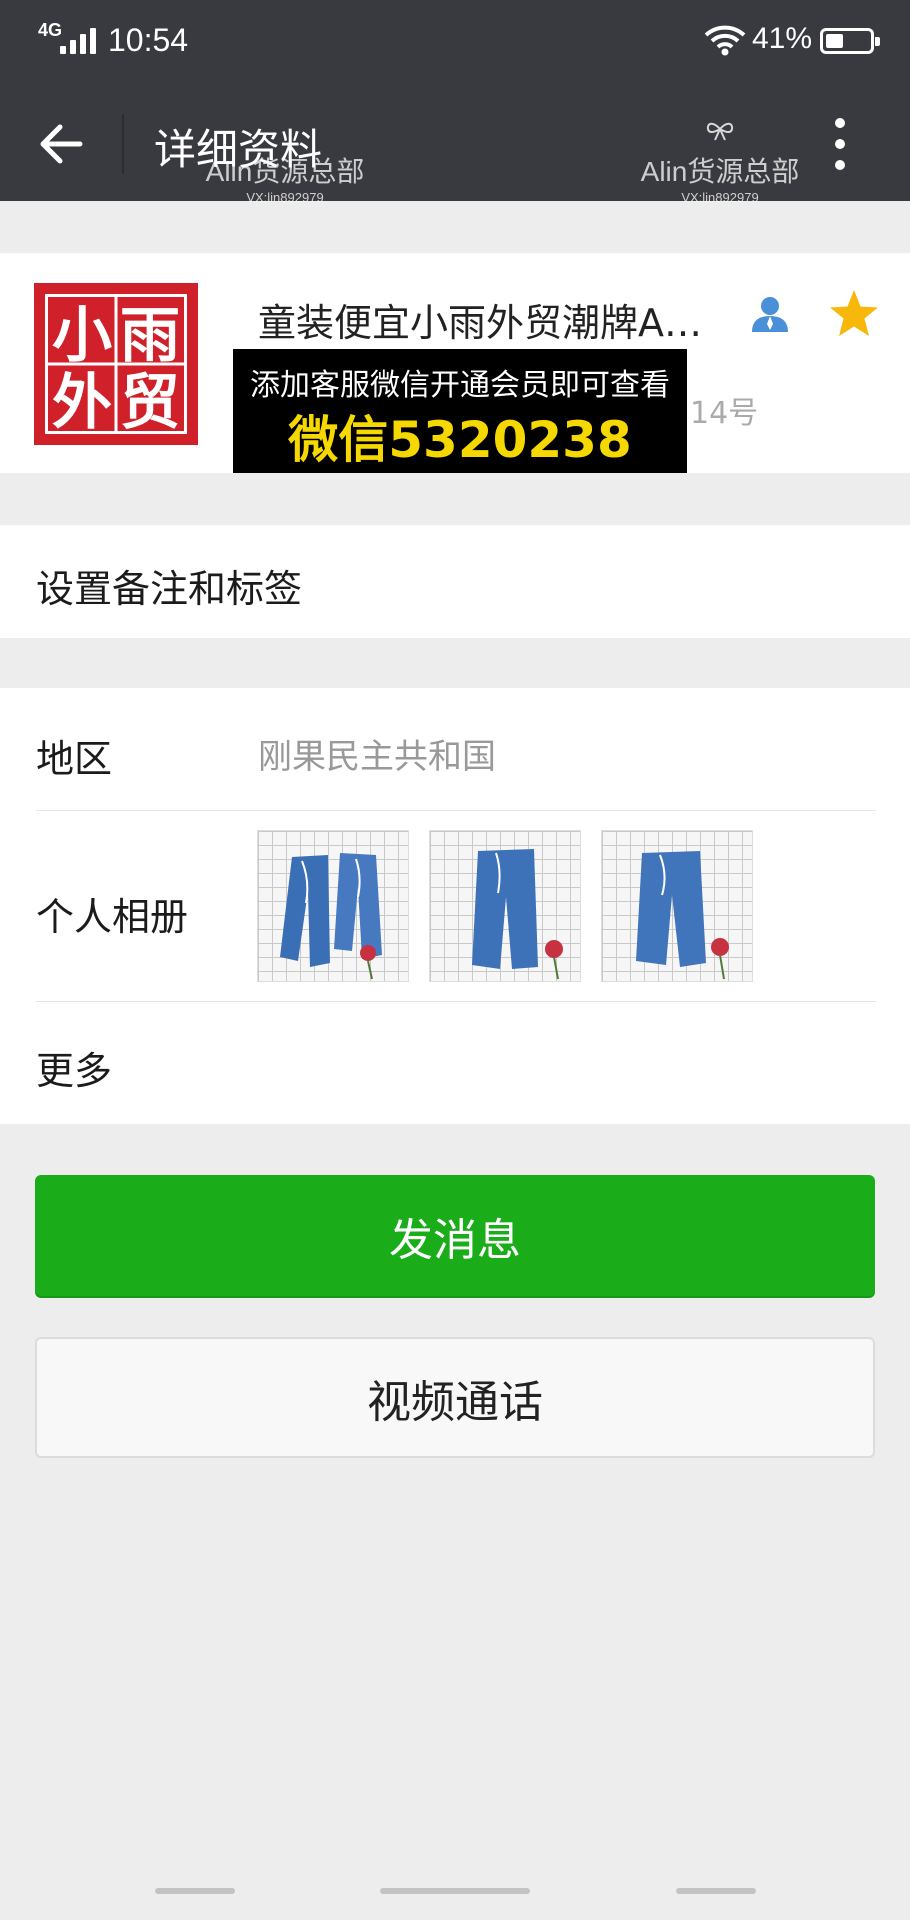 This screenshot has height=1920, width=910. I want to click on more-options-icon, so click(840, 144).